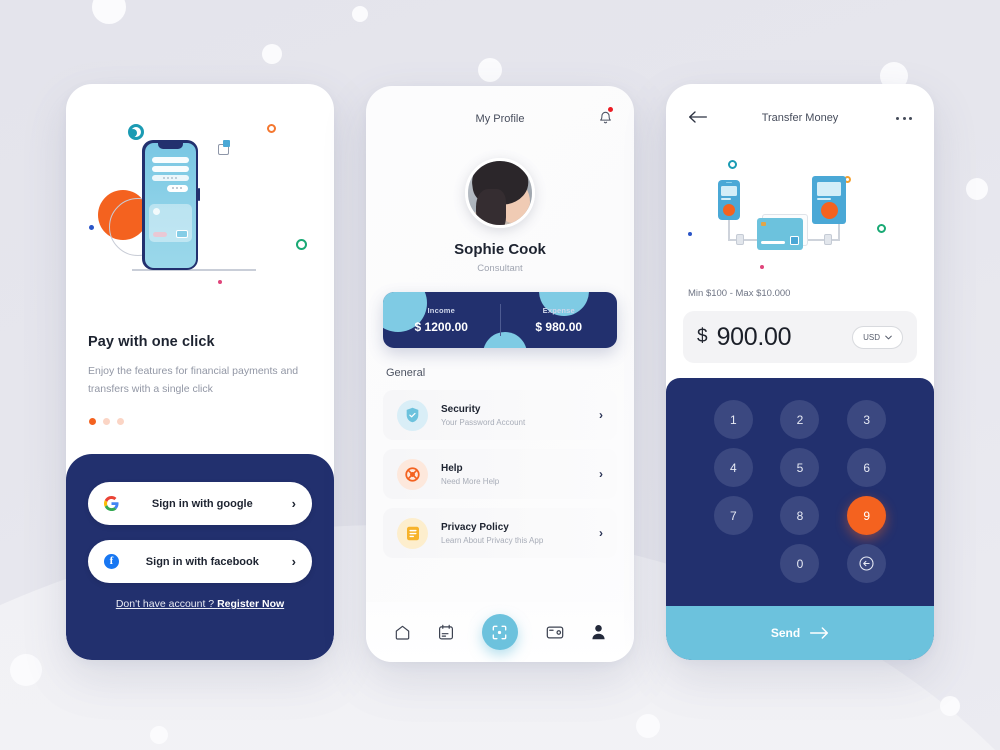 This screenshot has width=1000, height=750. Describe the element at coordinates (739, 293) in the screenshot. I see `amount-limits: Min $100 - Max $10.000` at that location.